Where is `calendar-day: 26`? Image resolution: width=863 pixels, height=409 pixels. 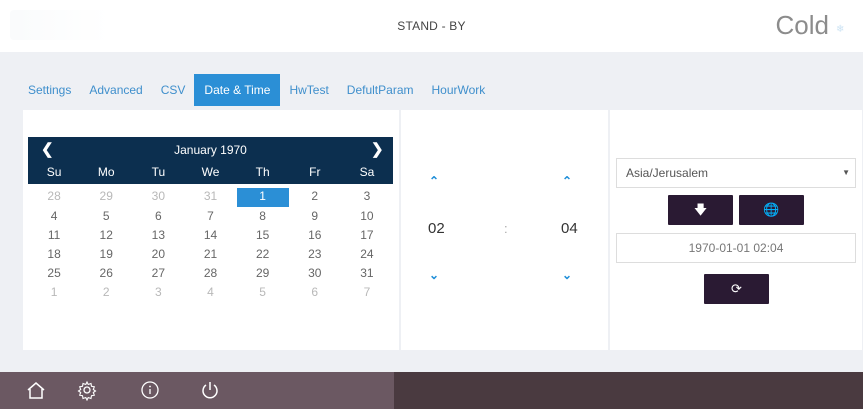
calendar-day: 26 is located at coordinates (106, 273).